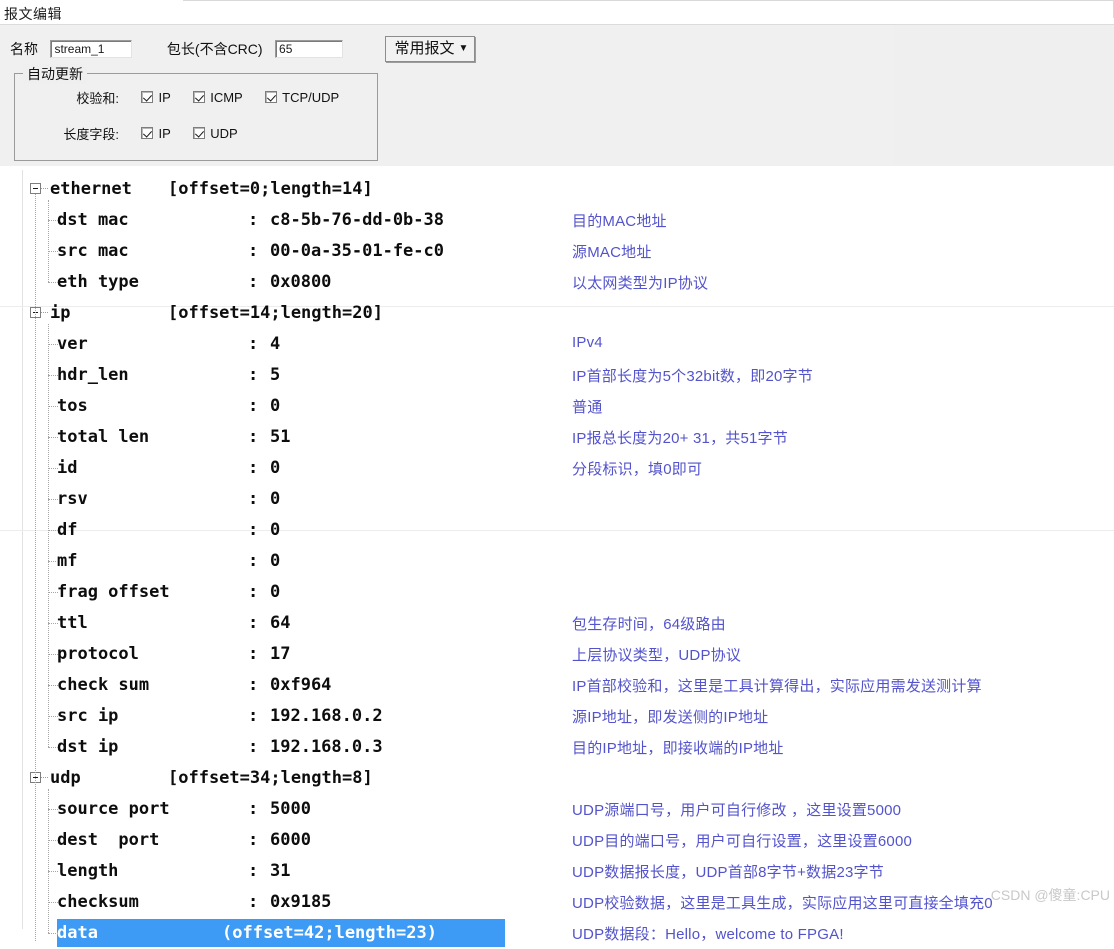 This screenshot has width=1114, height=949. Describe the element at coordinates (177, 98) in the screenshot. I see `checksum-row: 校验和: IP ICMP TCP/UDP` at that location.